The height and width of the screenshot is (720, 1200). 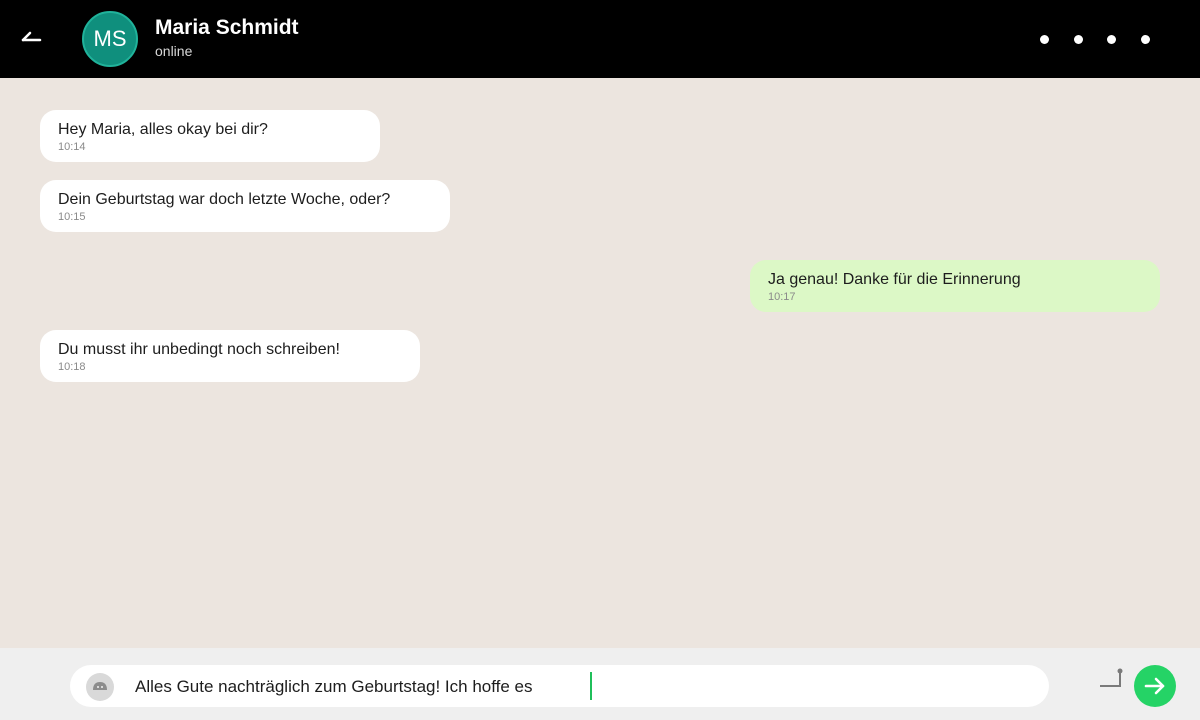 I want to click on attach-icon, so click(x=1111, y=677).